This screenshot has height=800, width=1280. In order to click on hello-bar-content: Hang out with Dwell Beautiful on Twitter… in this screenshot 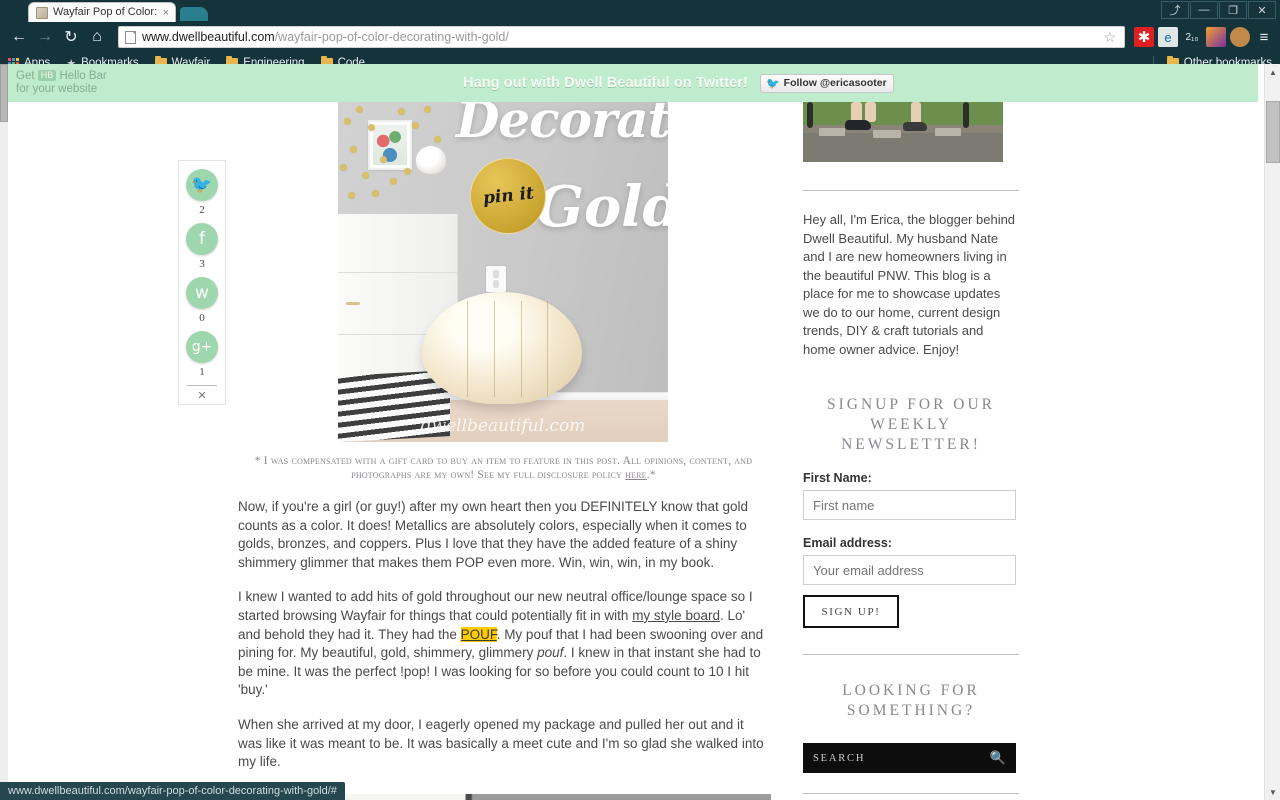, I will do `click(678, 83)`.